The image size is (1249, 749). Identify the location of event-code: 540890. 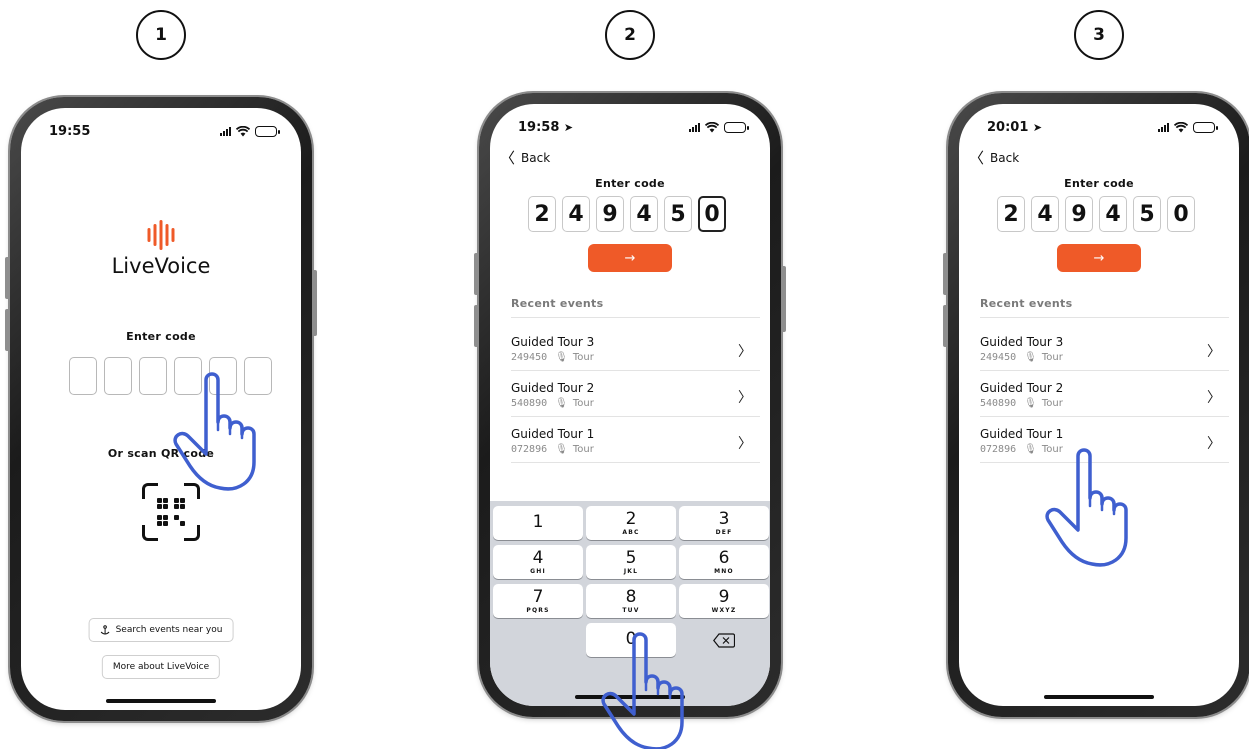
(998, 403).